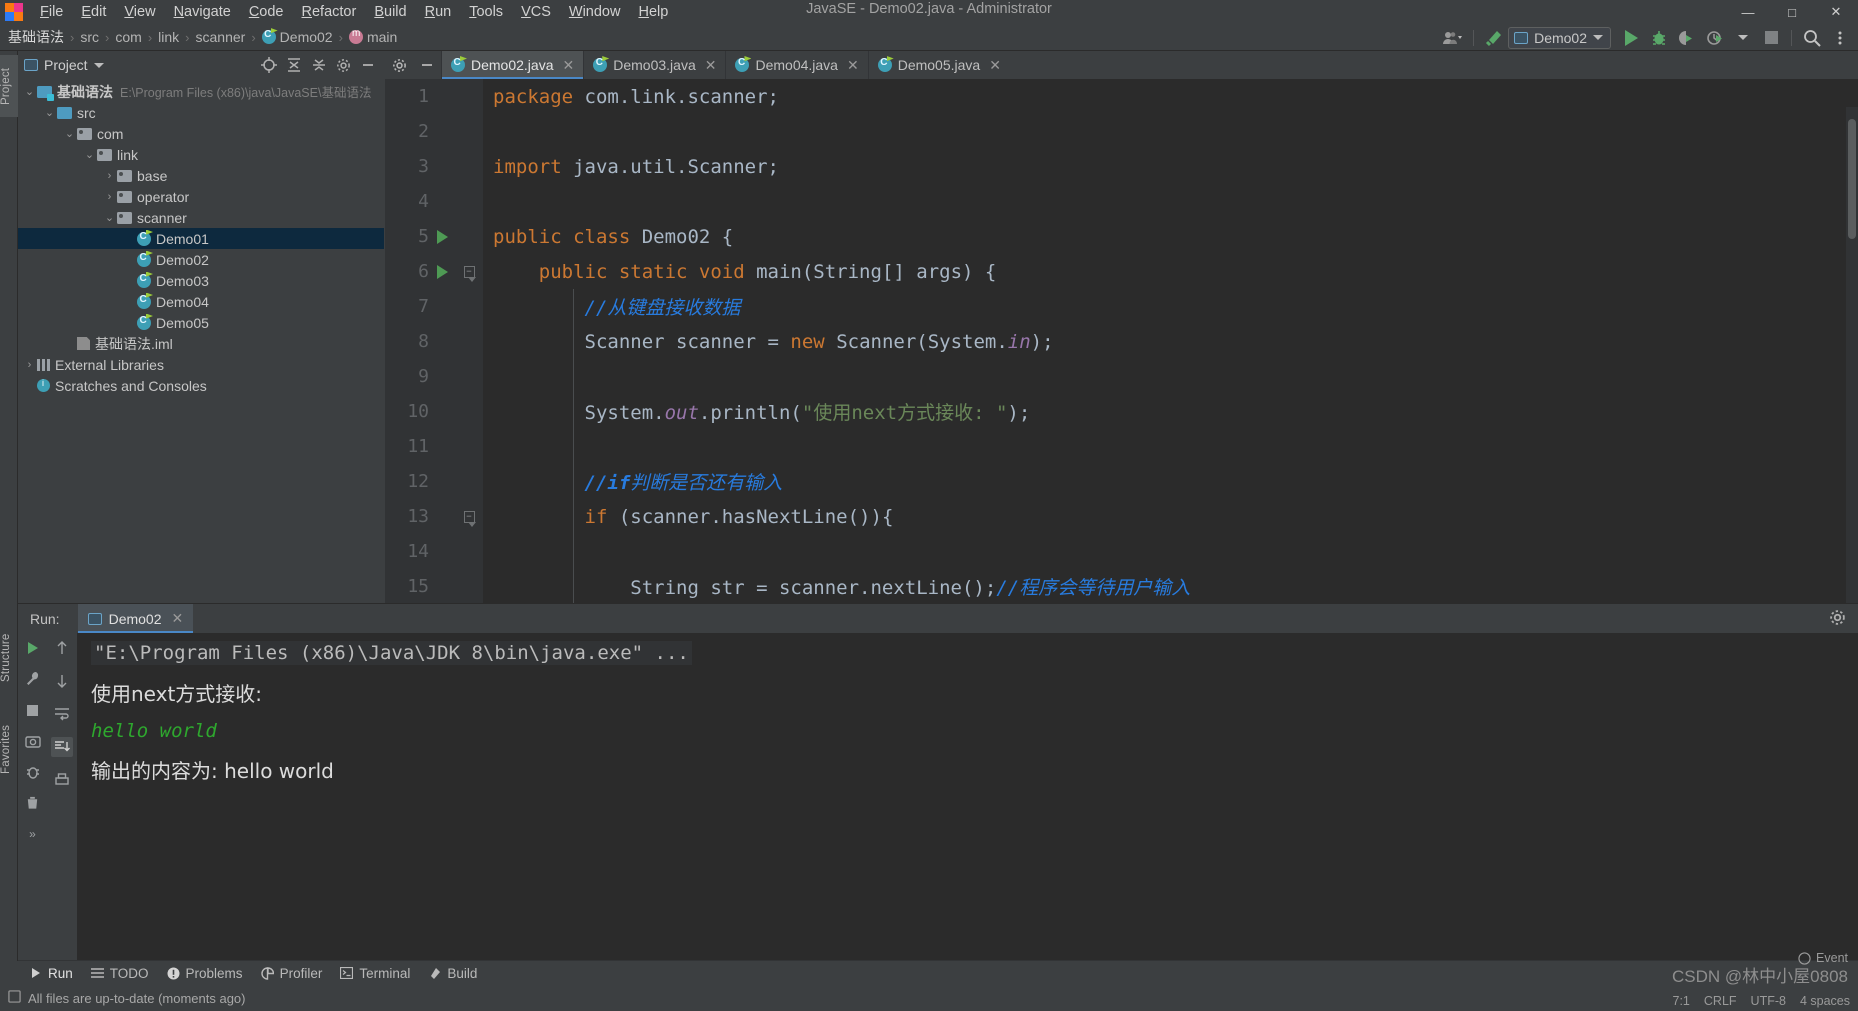 Image resolution: width=1858 pixels, height=1011 pixels. Describe the element at coordinates (62, 747) in the screenshot. I see `scroll-to-end-icon` at that location.